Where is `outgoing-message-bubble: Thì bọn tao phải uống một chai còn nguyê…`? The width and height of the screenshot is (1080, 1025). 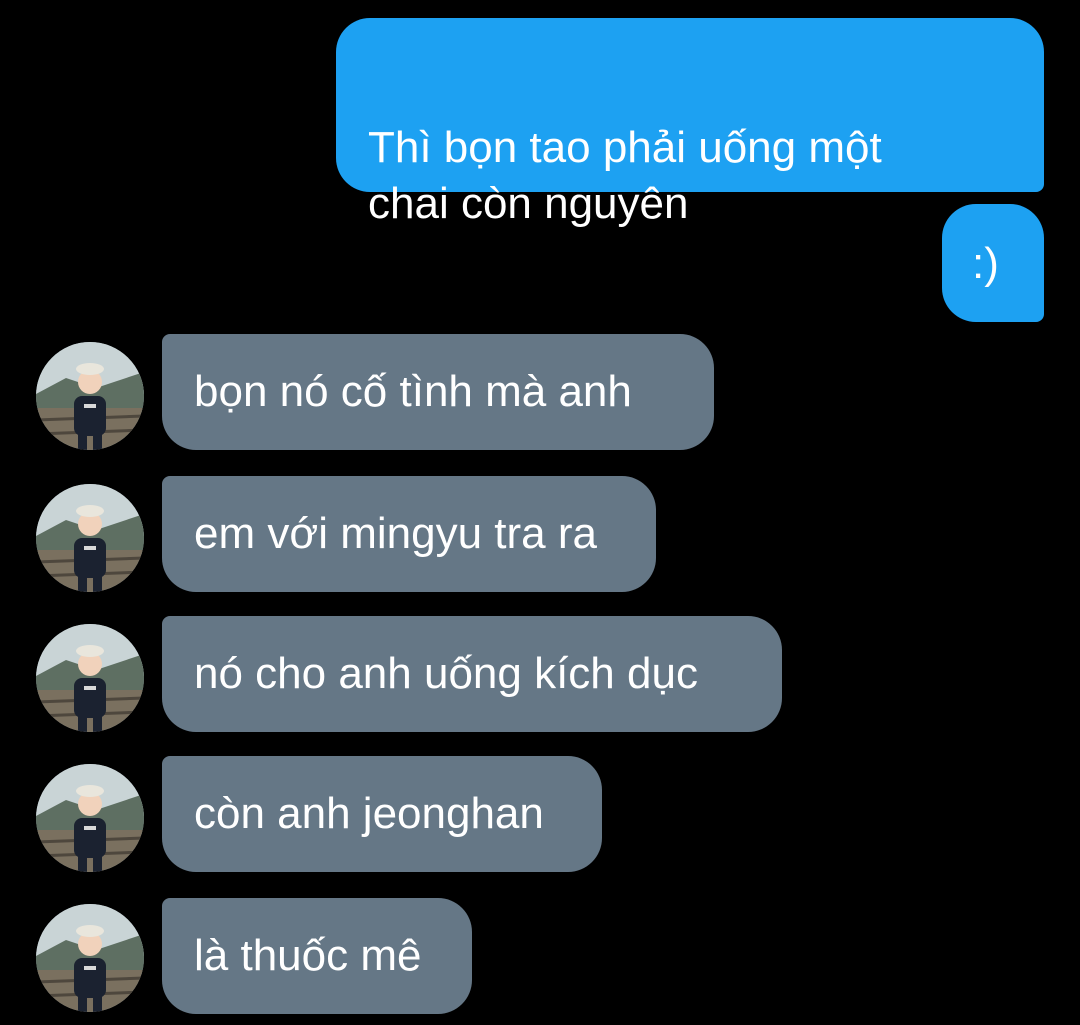 outgoing-message-bubble: Thì bọn tao phải uống một chai còn nguyê… is located at coordinates (690, 123).